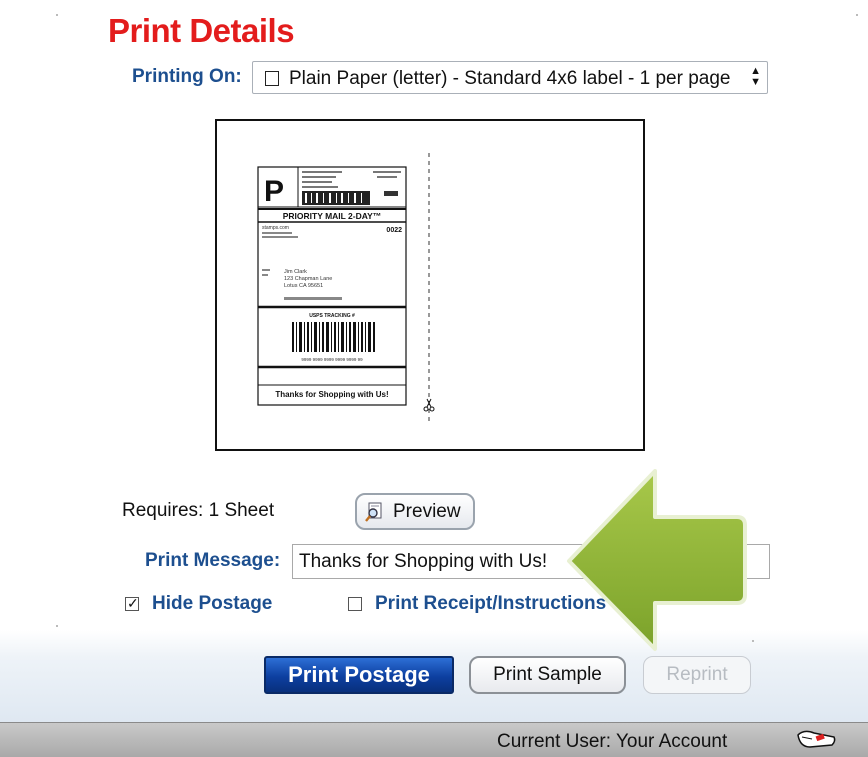  Describe the element at coordinates (359, 675) in the screenshot. I see `print-postage-button: Print Postage` at that location.